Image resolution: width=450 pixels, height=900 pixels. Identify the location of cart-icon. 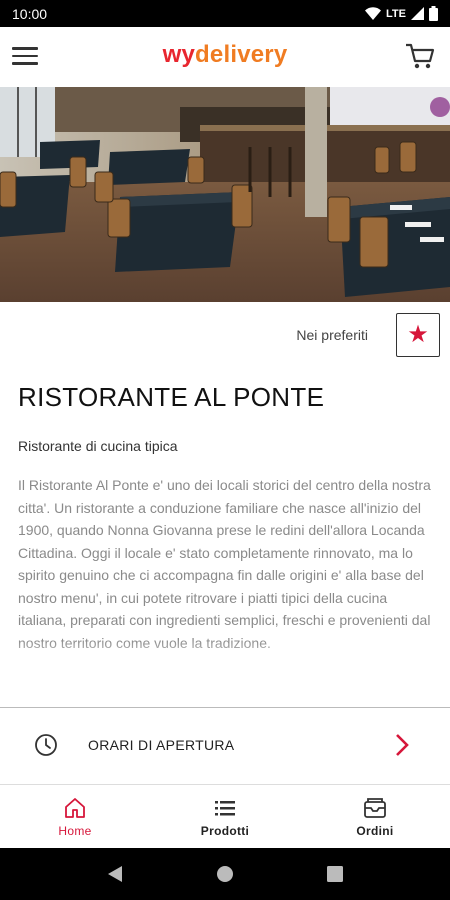
(420, 56).